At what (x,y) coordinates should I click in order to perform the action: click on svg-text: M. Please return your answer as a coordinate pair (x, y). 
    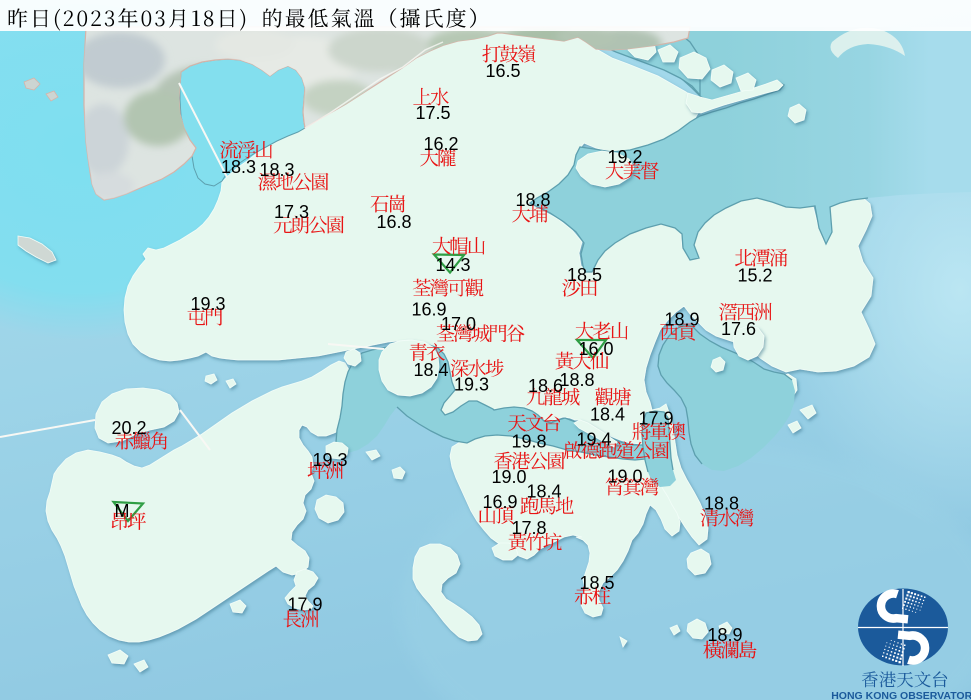
    Looking at the image, I should click on (122, 511).